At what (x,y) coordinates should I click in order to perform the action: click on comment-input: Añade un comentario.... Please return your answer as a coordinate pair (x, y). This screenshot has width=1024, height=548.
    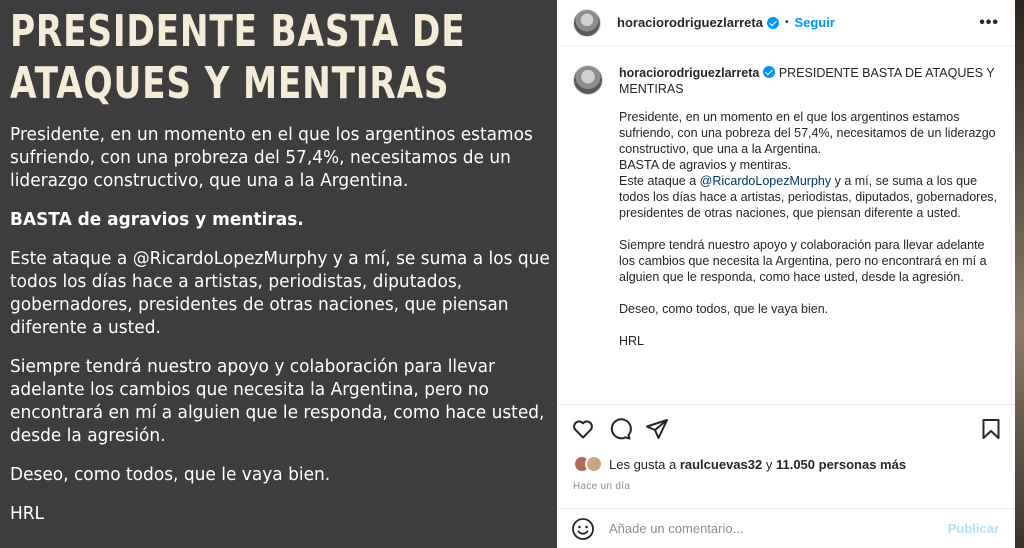
    Looking at the image, I should click on (676, 528).